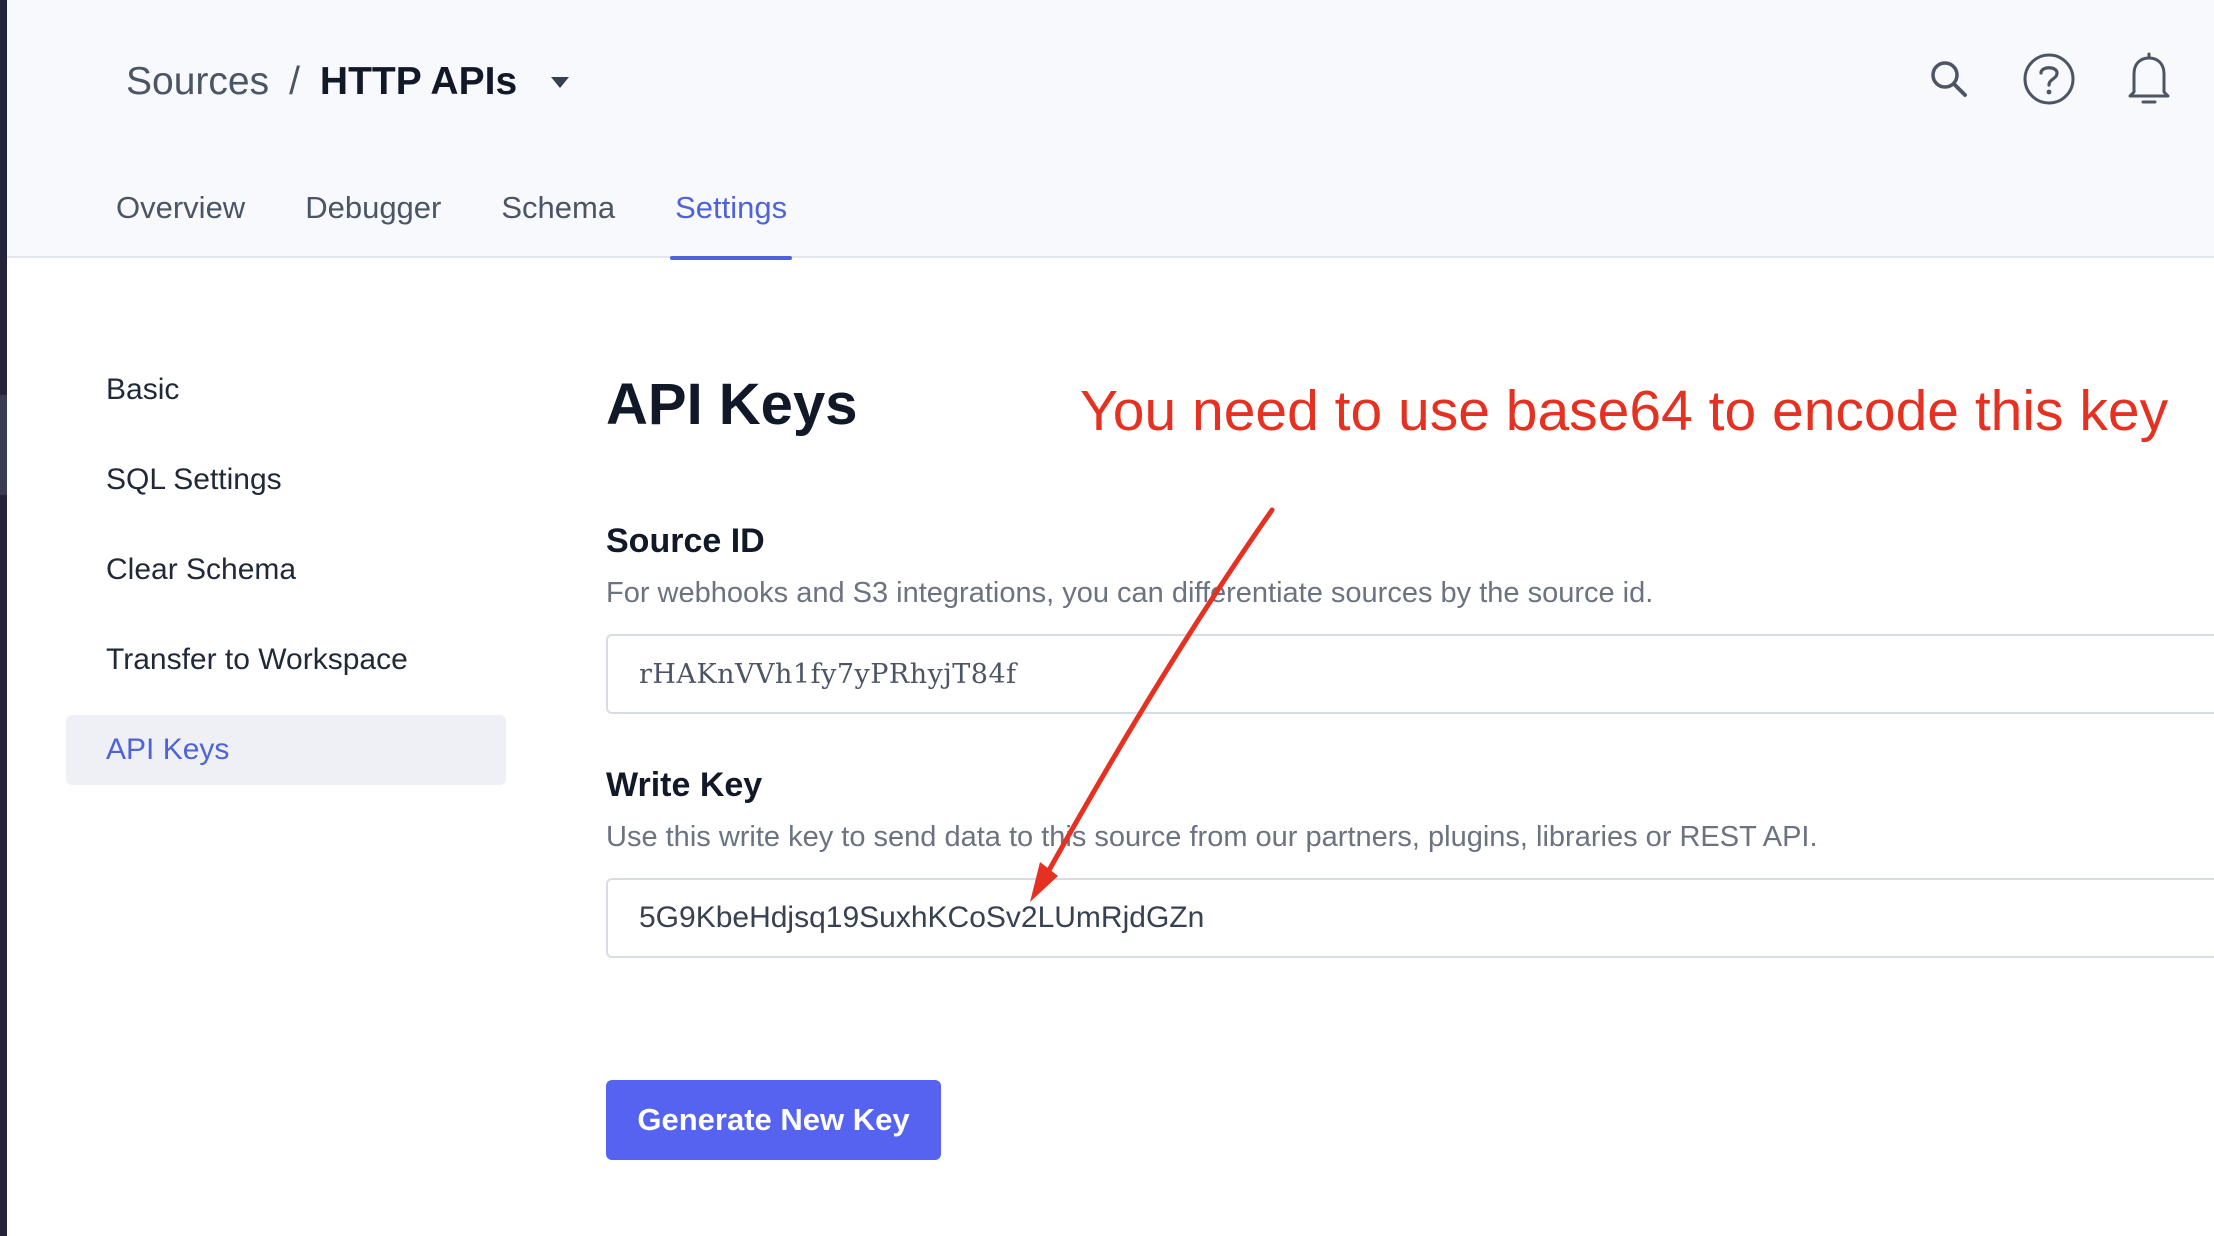 Image resolution: width=2214 pixels, height=1236 pixels. What do you see at coordinates (3, 618) in the screenshot?
I see `window-left-edge` at bounding box center [3, 618].